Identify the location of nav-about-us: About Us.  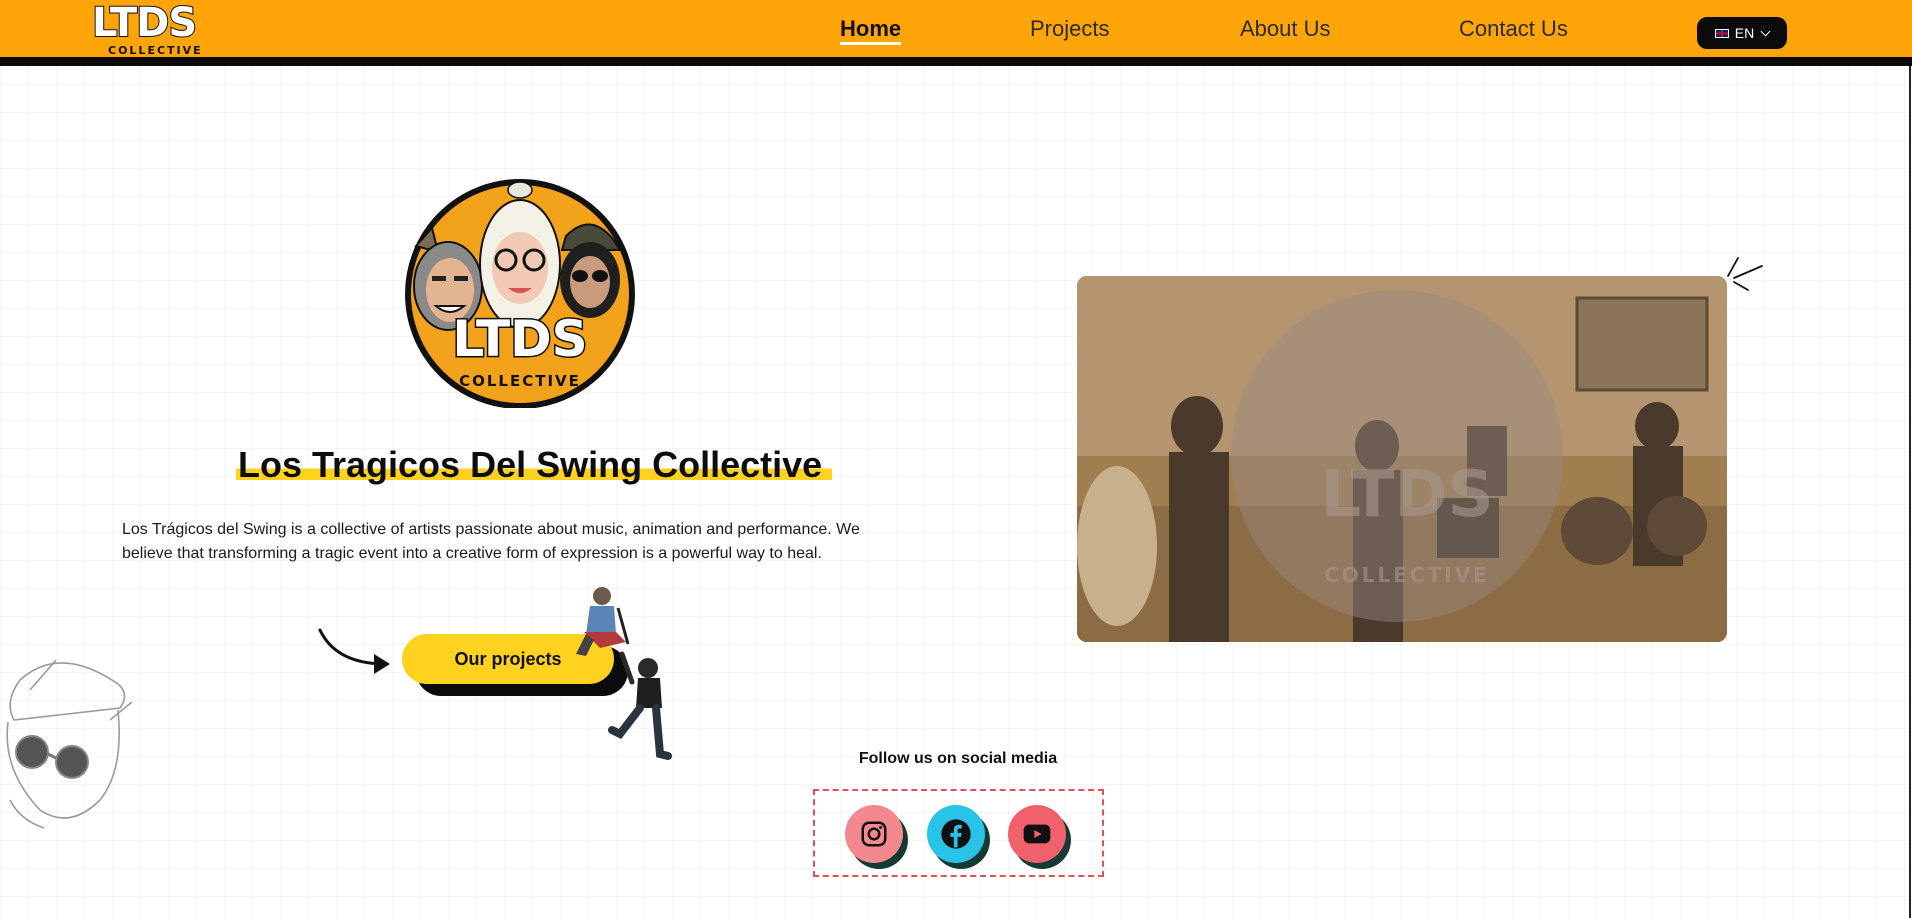
(1285, 28).